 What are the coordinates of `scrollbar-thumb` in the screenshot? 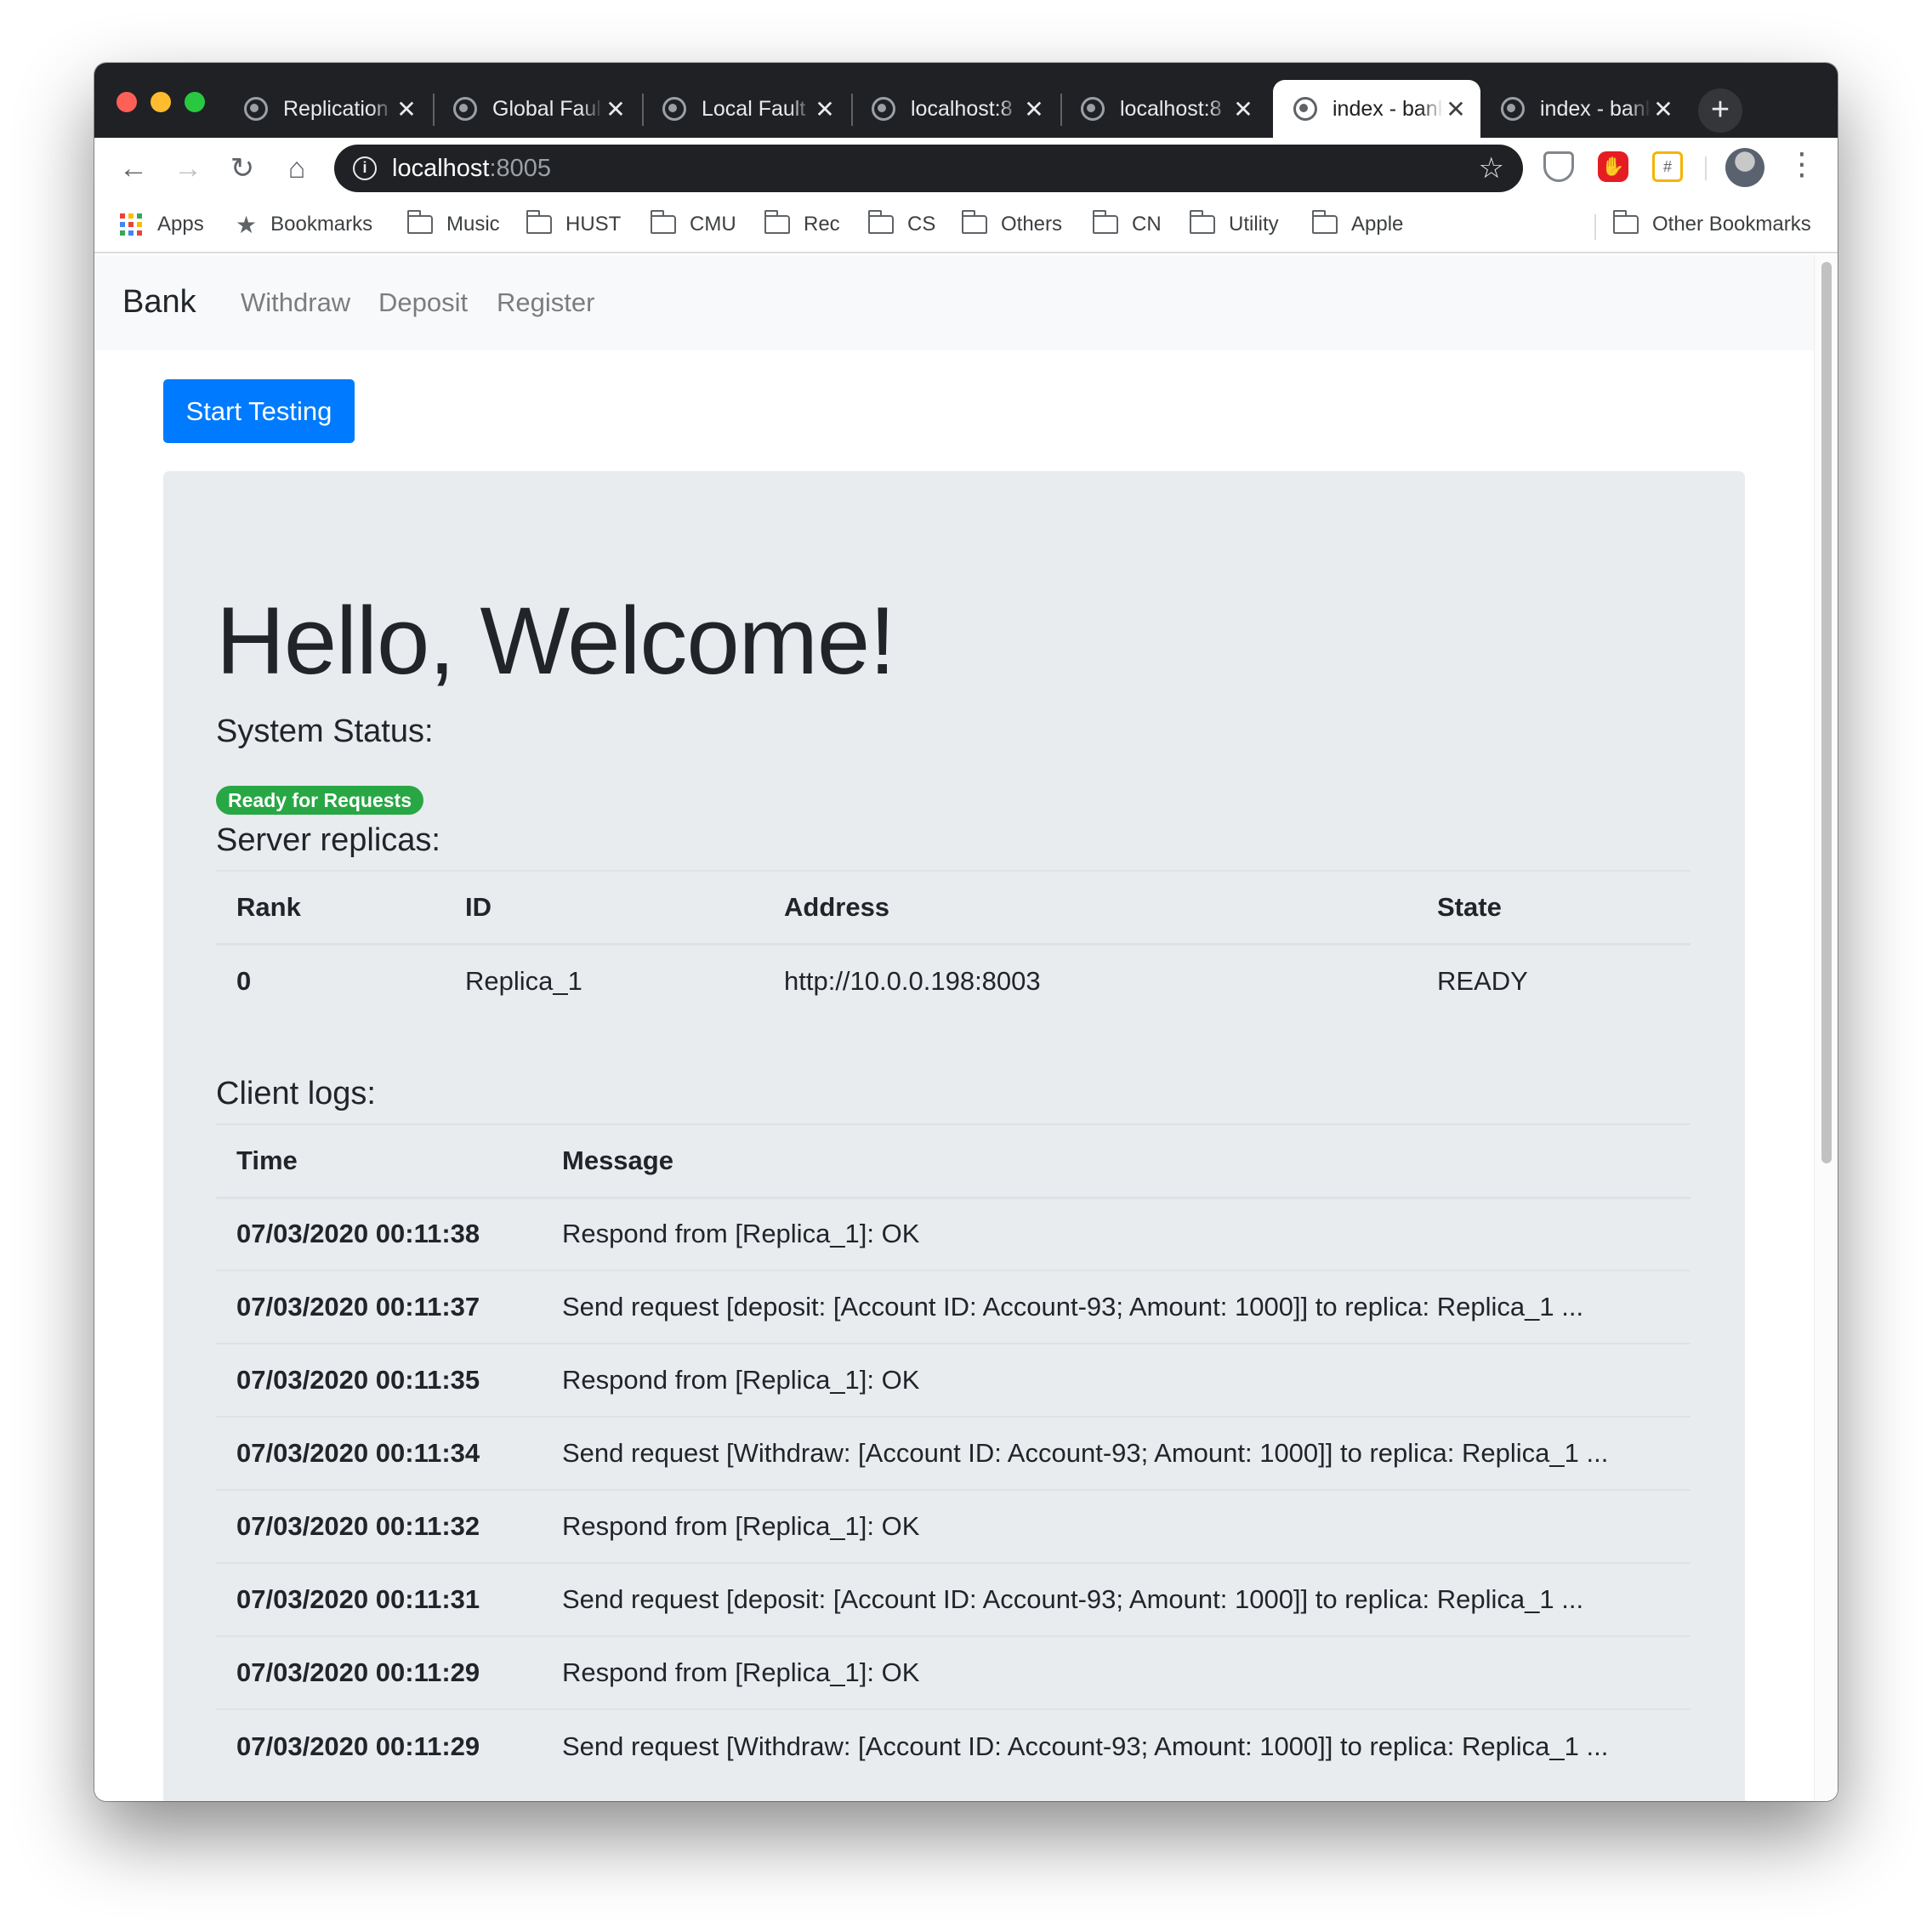 It's located at (1826, 712).